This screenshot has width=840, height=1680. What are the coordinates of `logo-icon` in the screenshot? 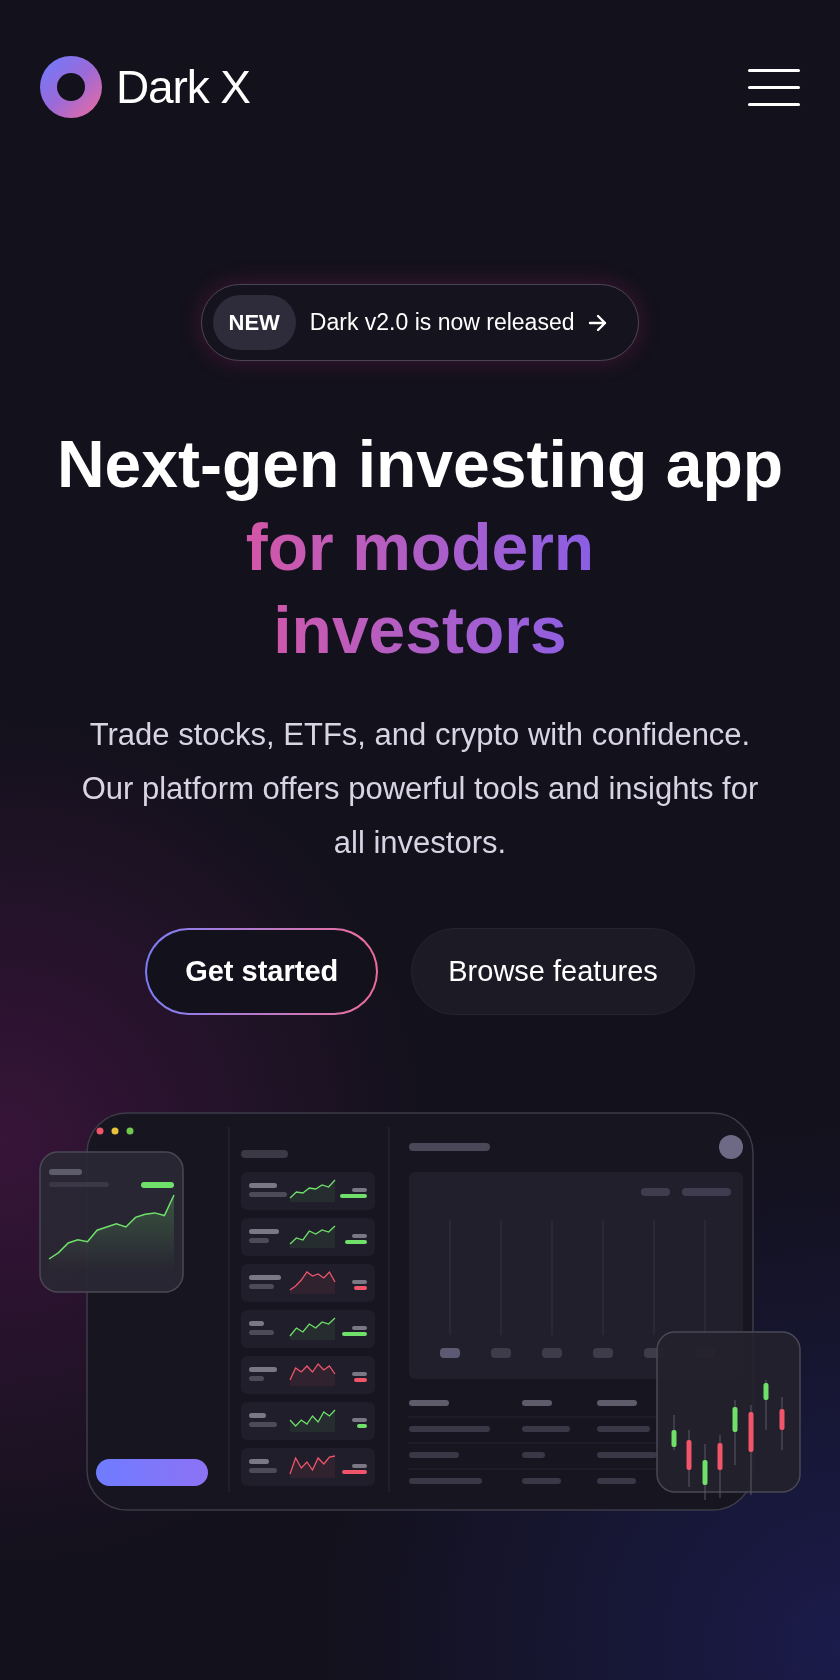 It's located at (71, 87).